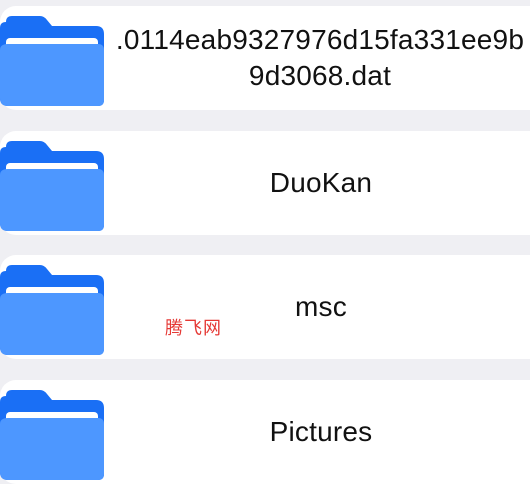  Describe the element at coordinates (321, 431) in the screenshot. I see `file-name: Pictures` at that location.